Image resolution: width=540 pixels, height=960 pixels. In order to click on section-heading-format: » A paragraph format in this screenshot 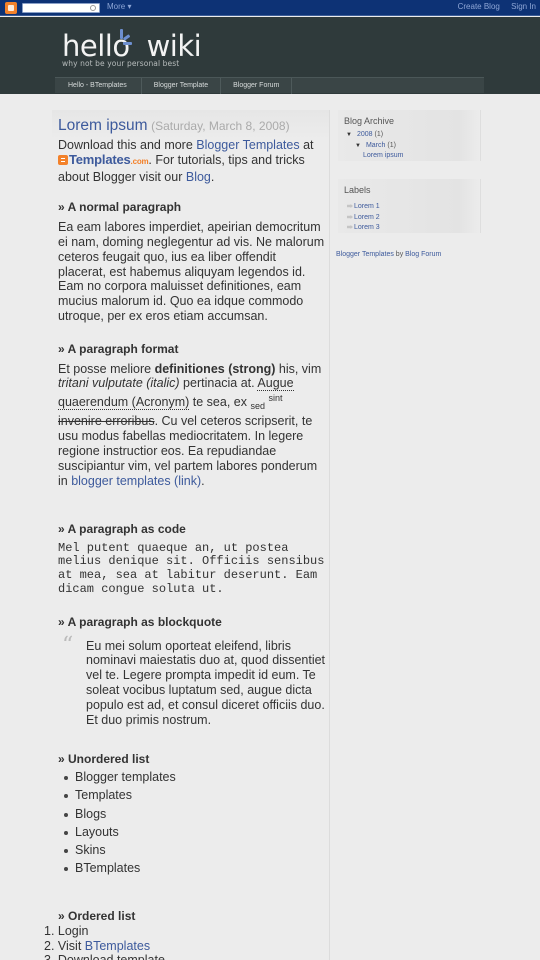, I will do `click(118, 348)`.